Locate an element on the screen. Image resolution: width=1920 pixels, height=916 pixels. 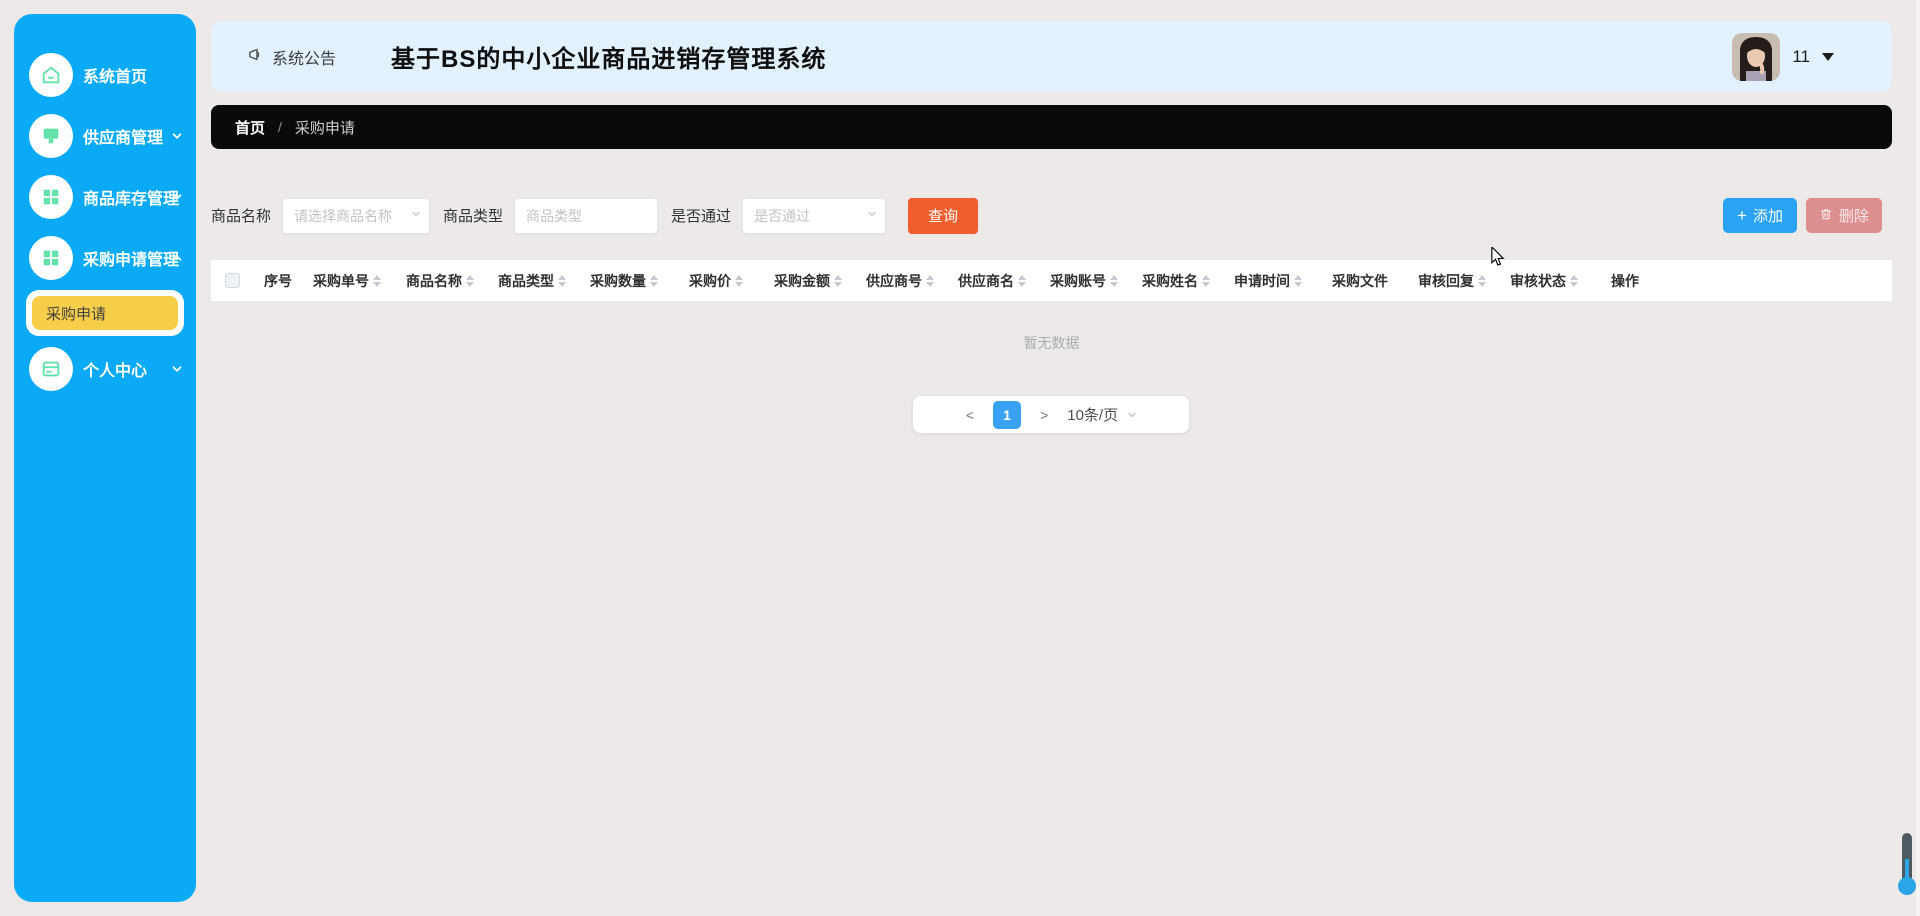
column-header-sortable: 采购数量 is located at coordinates (624, 281).